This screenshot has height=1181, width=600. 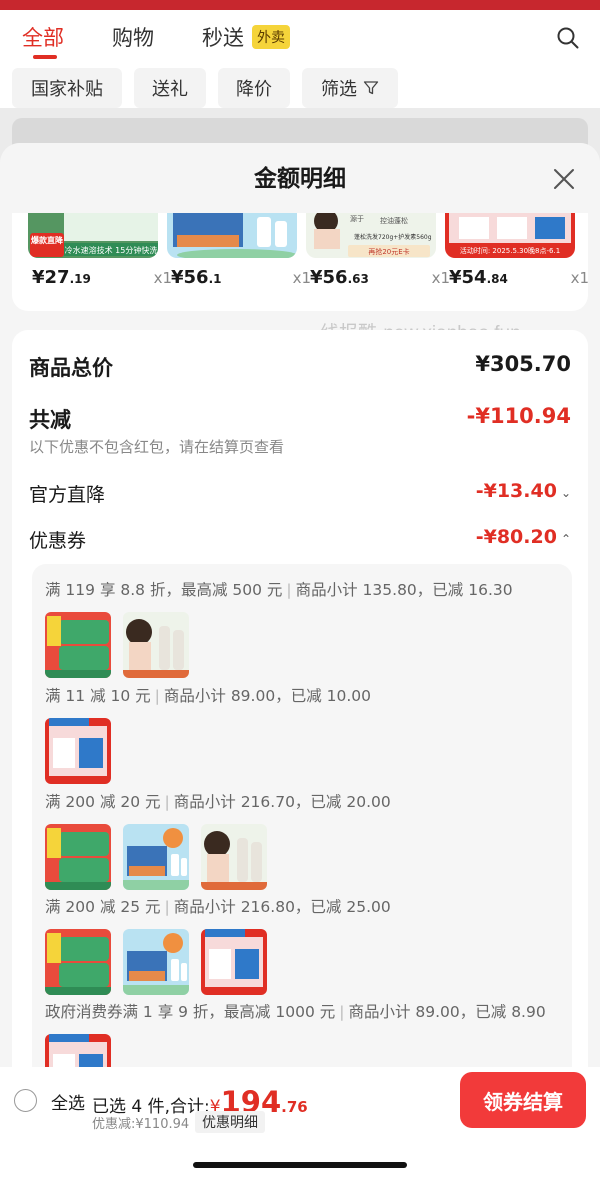 What do you see at coordinates (516, 262) in the screenshot?
I see `product-item: 活动时间: 2025.5.30晚8点-6.1 ¥54.84 x1` at bounding box center [516, 262].